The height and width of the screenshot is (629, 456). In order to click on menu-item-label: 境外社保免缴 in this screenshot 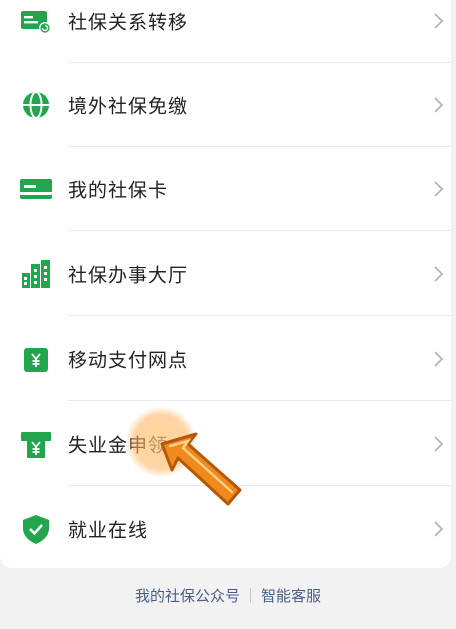, I will do `click(128, 106)`.